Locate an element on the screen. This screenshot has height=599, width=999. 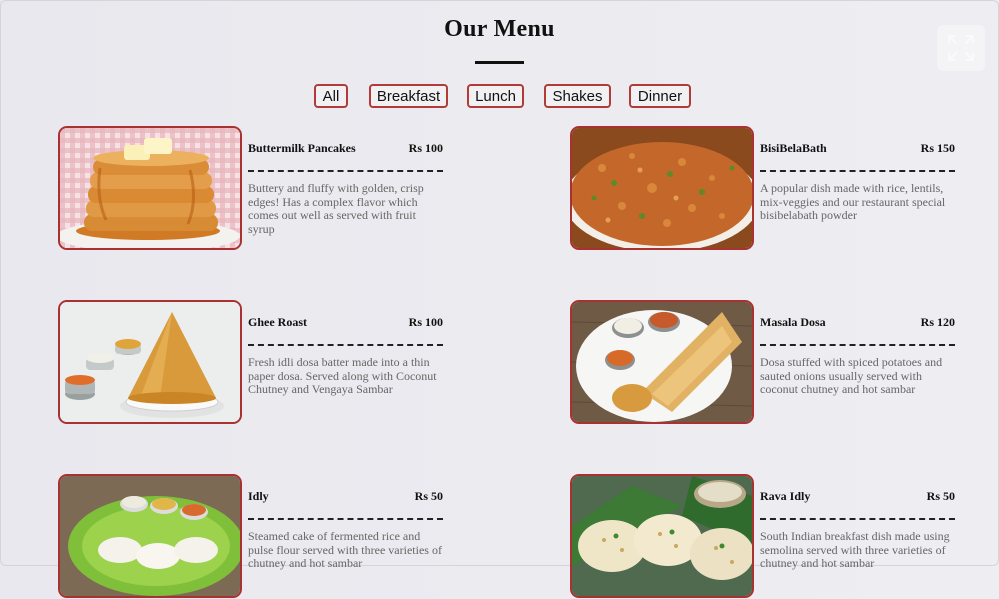
item-name: Idly is located at coordinates (258, 496).